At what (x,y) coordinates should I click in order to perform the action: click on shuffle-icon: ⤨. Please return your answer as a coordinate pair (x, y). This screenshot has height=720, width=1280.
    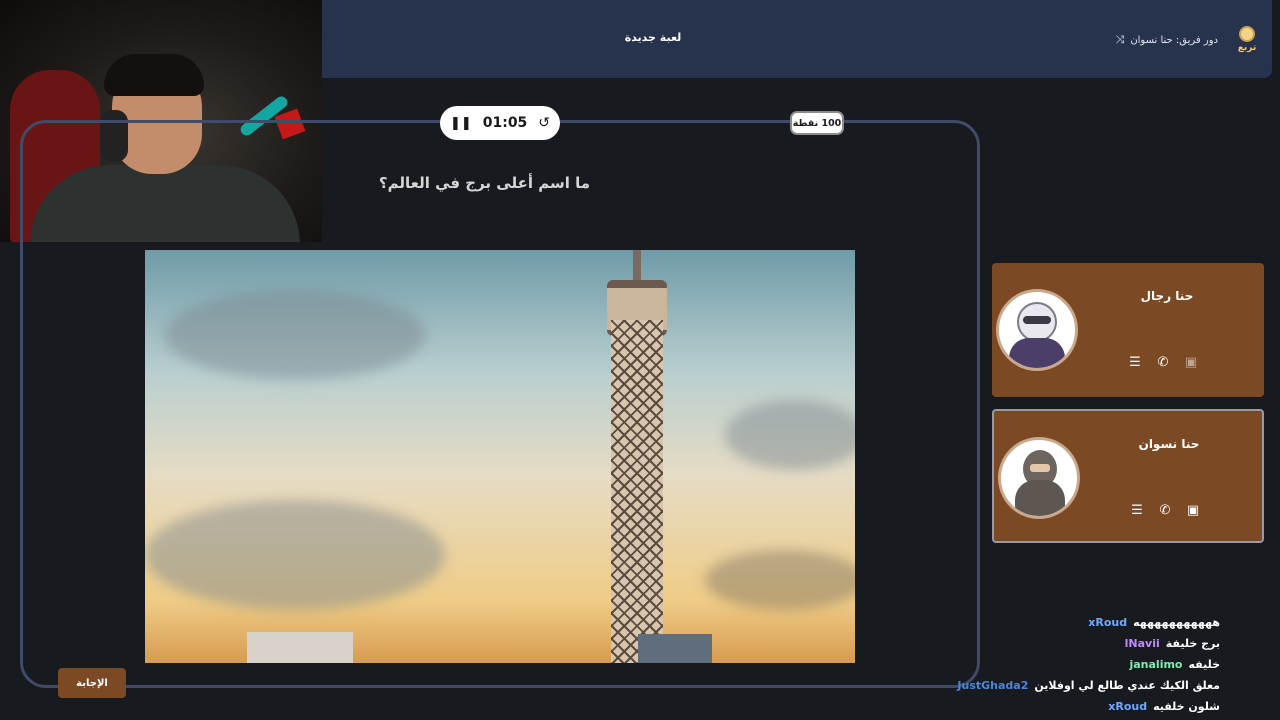
    Looking at the image, I should click on (1120, 40).